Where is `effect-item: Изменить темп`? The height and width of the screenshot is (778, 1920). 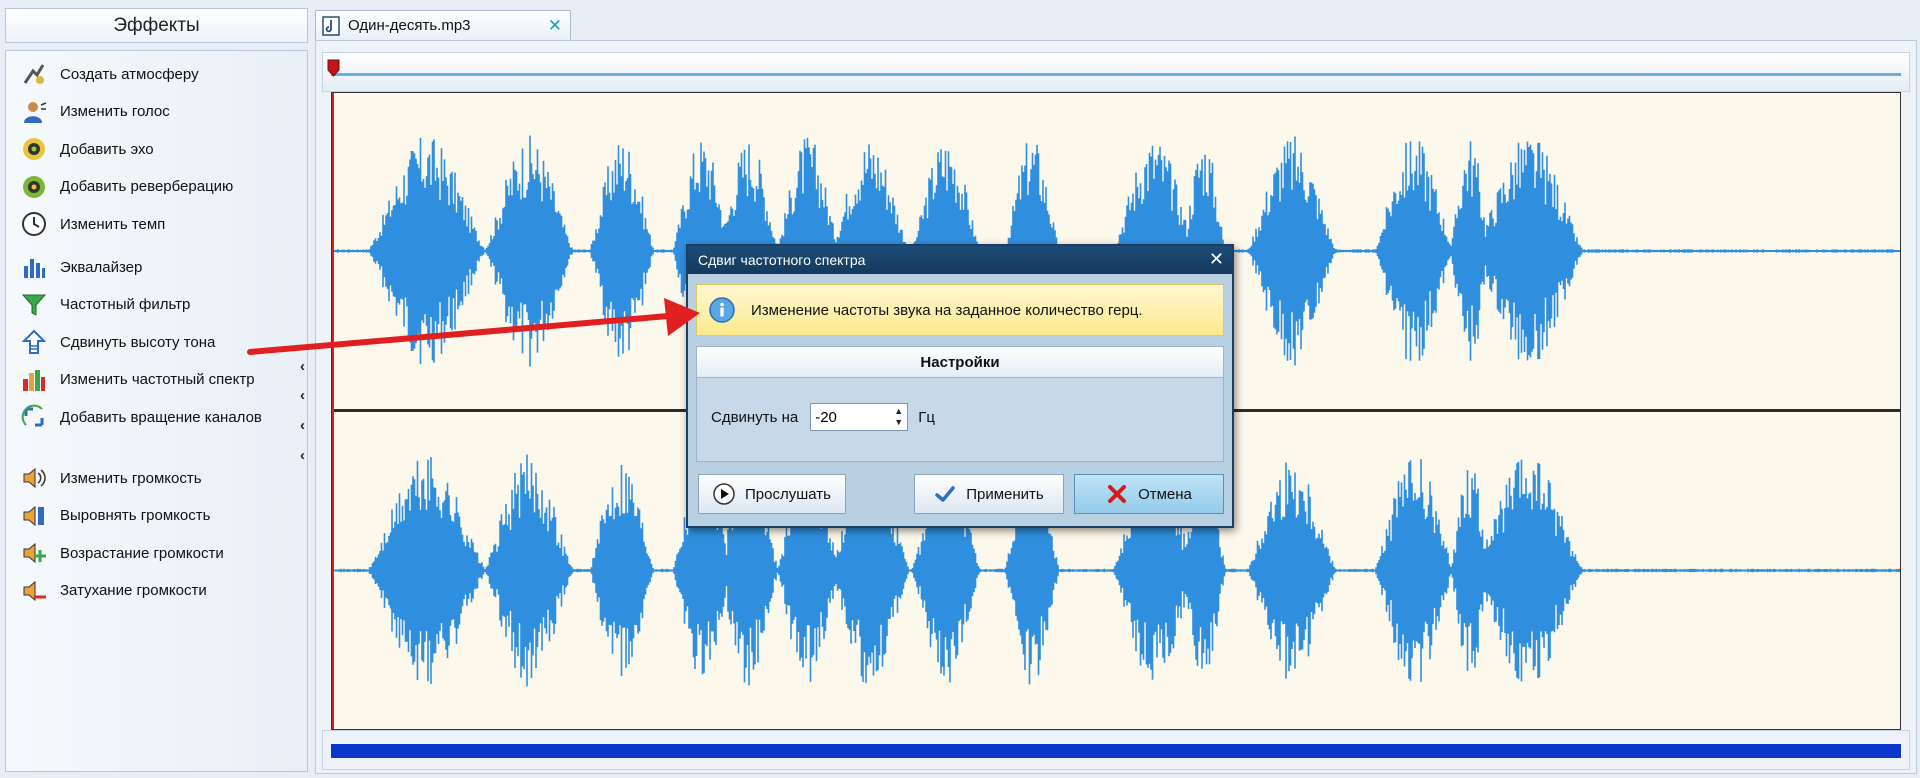
effect-item: Изменить темп is located at coordinates (155, 224).